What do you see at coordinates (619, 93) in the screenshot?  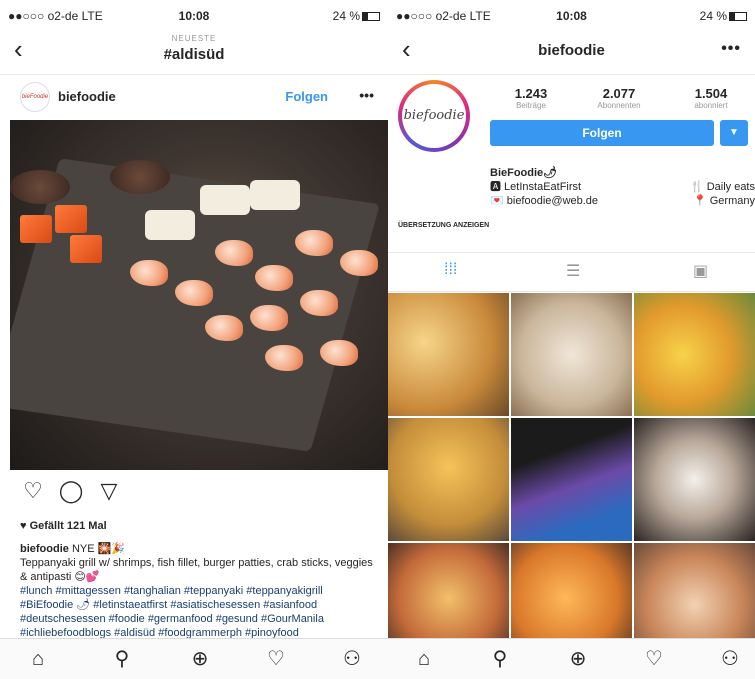 I see `stat-number: 2.077` at bounding box center [619, 93].